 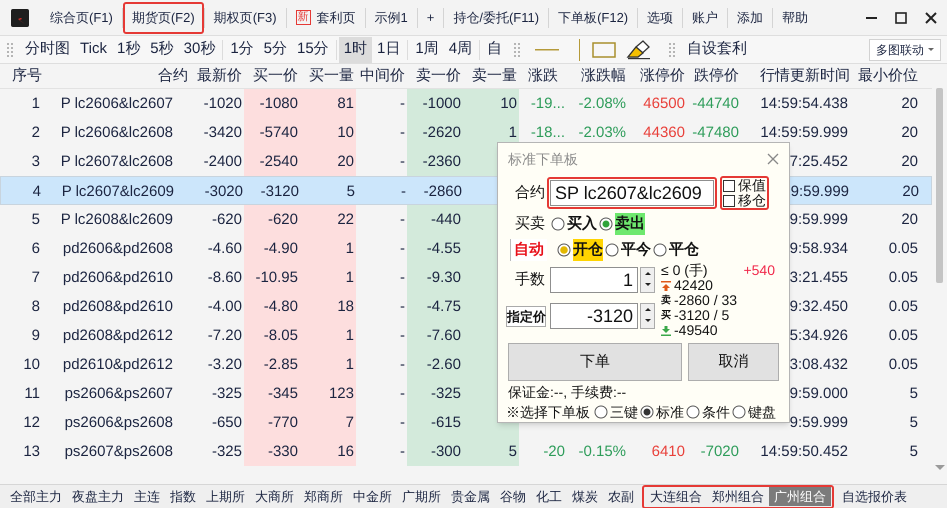 I want to click on tab: 示例1, so click(x=391, y=18).